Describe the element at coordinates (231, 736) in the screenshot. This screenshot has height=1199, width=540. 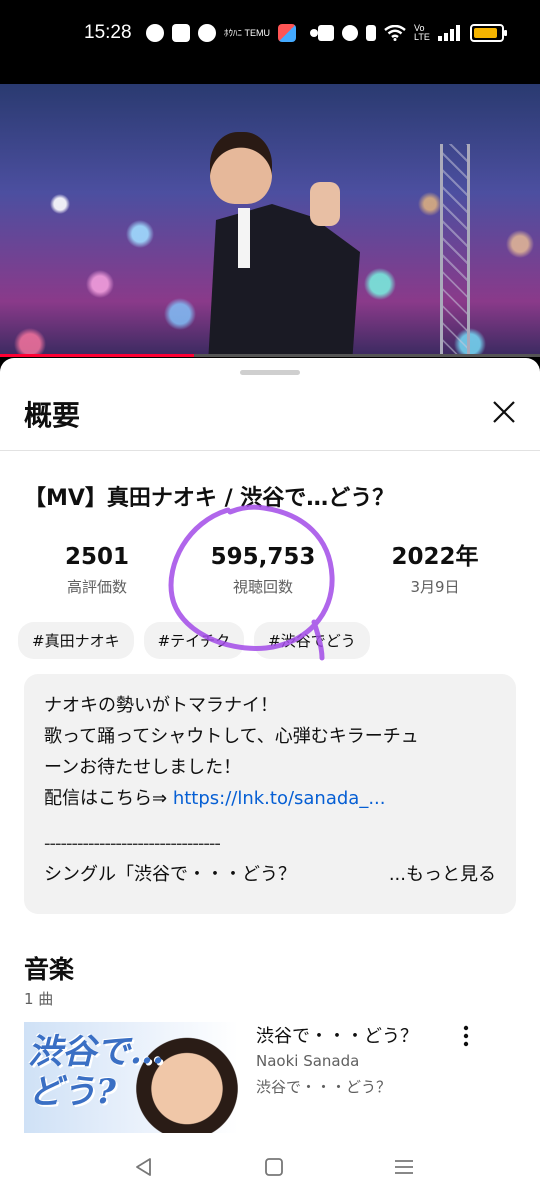
I see `desc-line: 歌って踊ってシャウトして、心弾むキラーチュ` at that location.